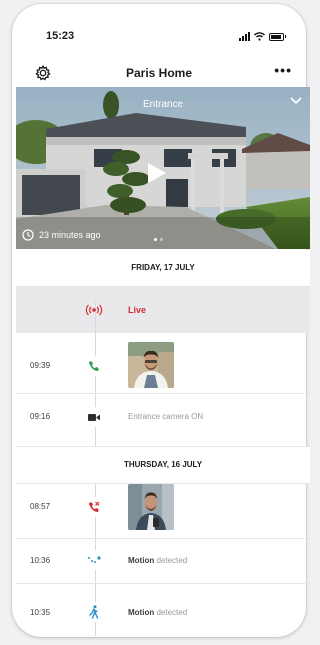 This screenshot has width=320, height=645. What do you see at coordinates (70, 235) in the screenshot?
I see `time-ago: 23 minutes ago` at bounding box center [70, 235].